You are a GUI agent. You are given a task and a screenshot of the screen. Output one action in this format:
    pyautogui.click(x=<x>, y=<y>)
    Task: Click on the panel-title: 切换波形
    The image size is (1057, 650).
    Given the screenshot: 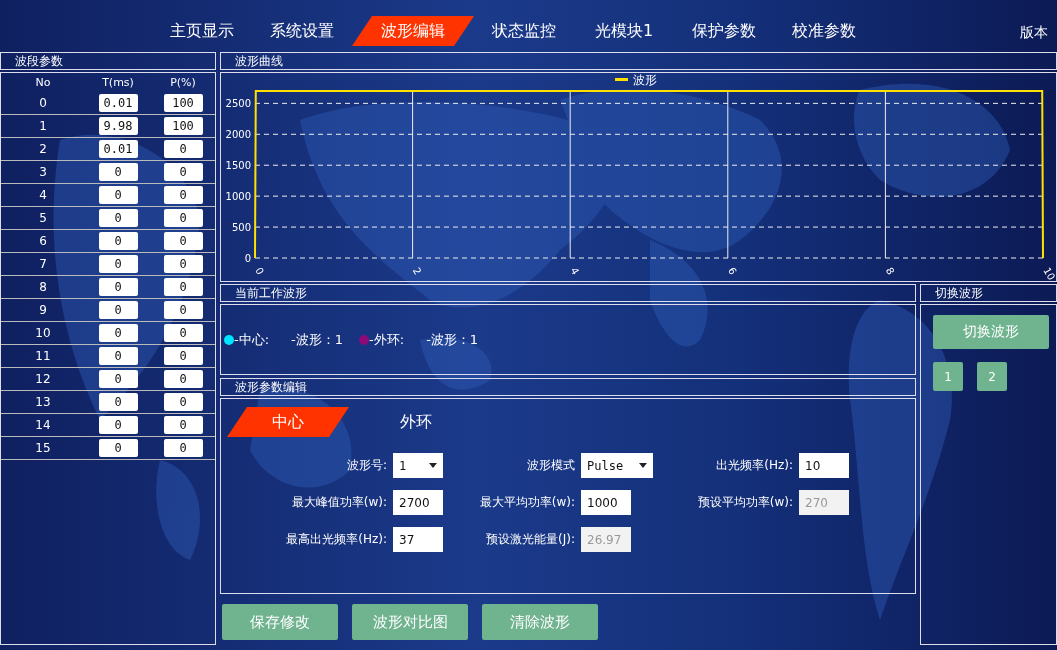 What is the action you would take?
    pyautogui.click(x=988, y=293)
    